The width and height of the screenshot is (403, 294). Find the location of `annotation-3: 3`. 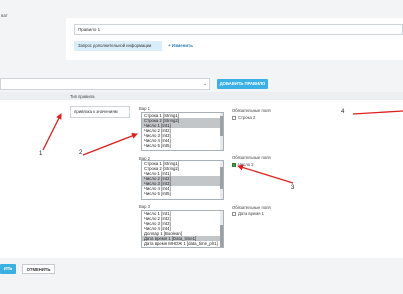

annotation-3: 3 is located at coordinates (293, 188).